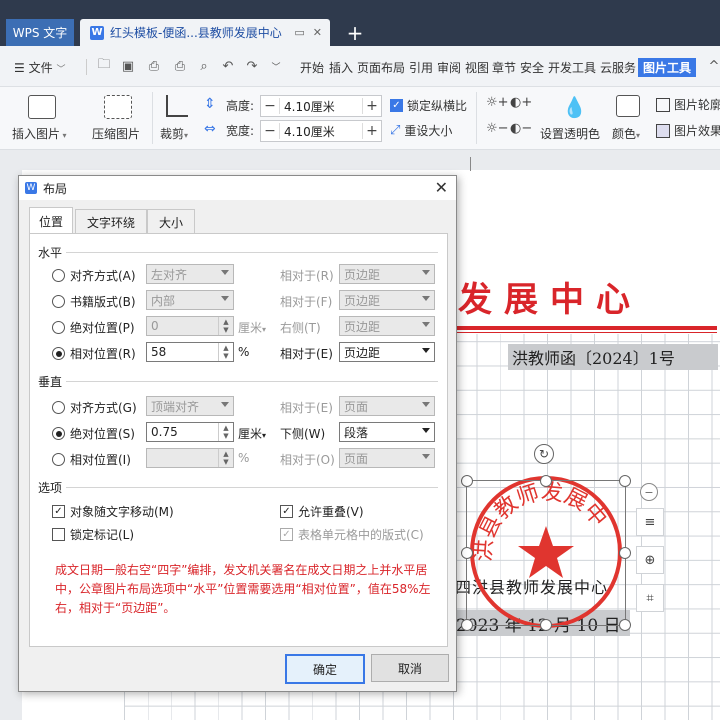  I want to click on width-input: 4.10厘米, so click(321, 131).